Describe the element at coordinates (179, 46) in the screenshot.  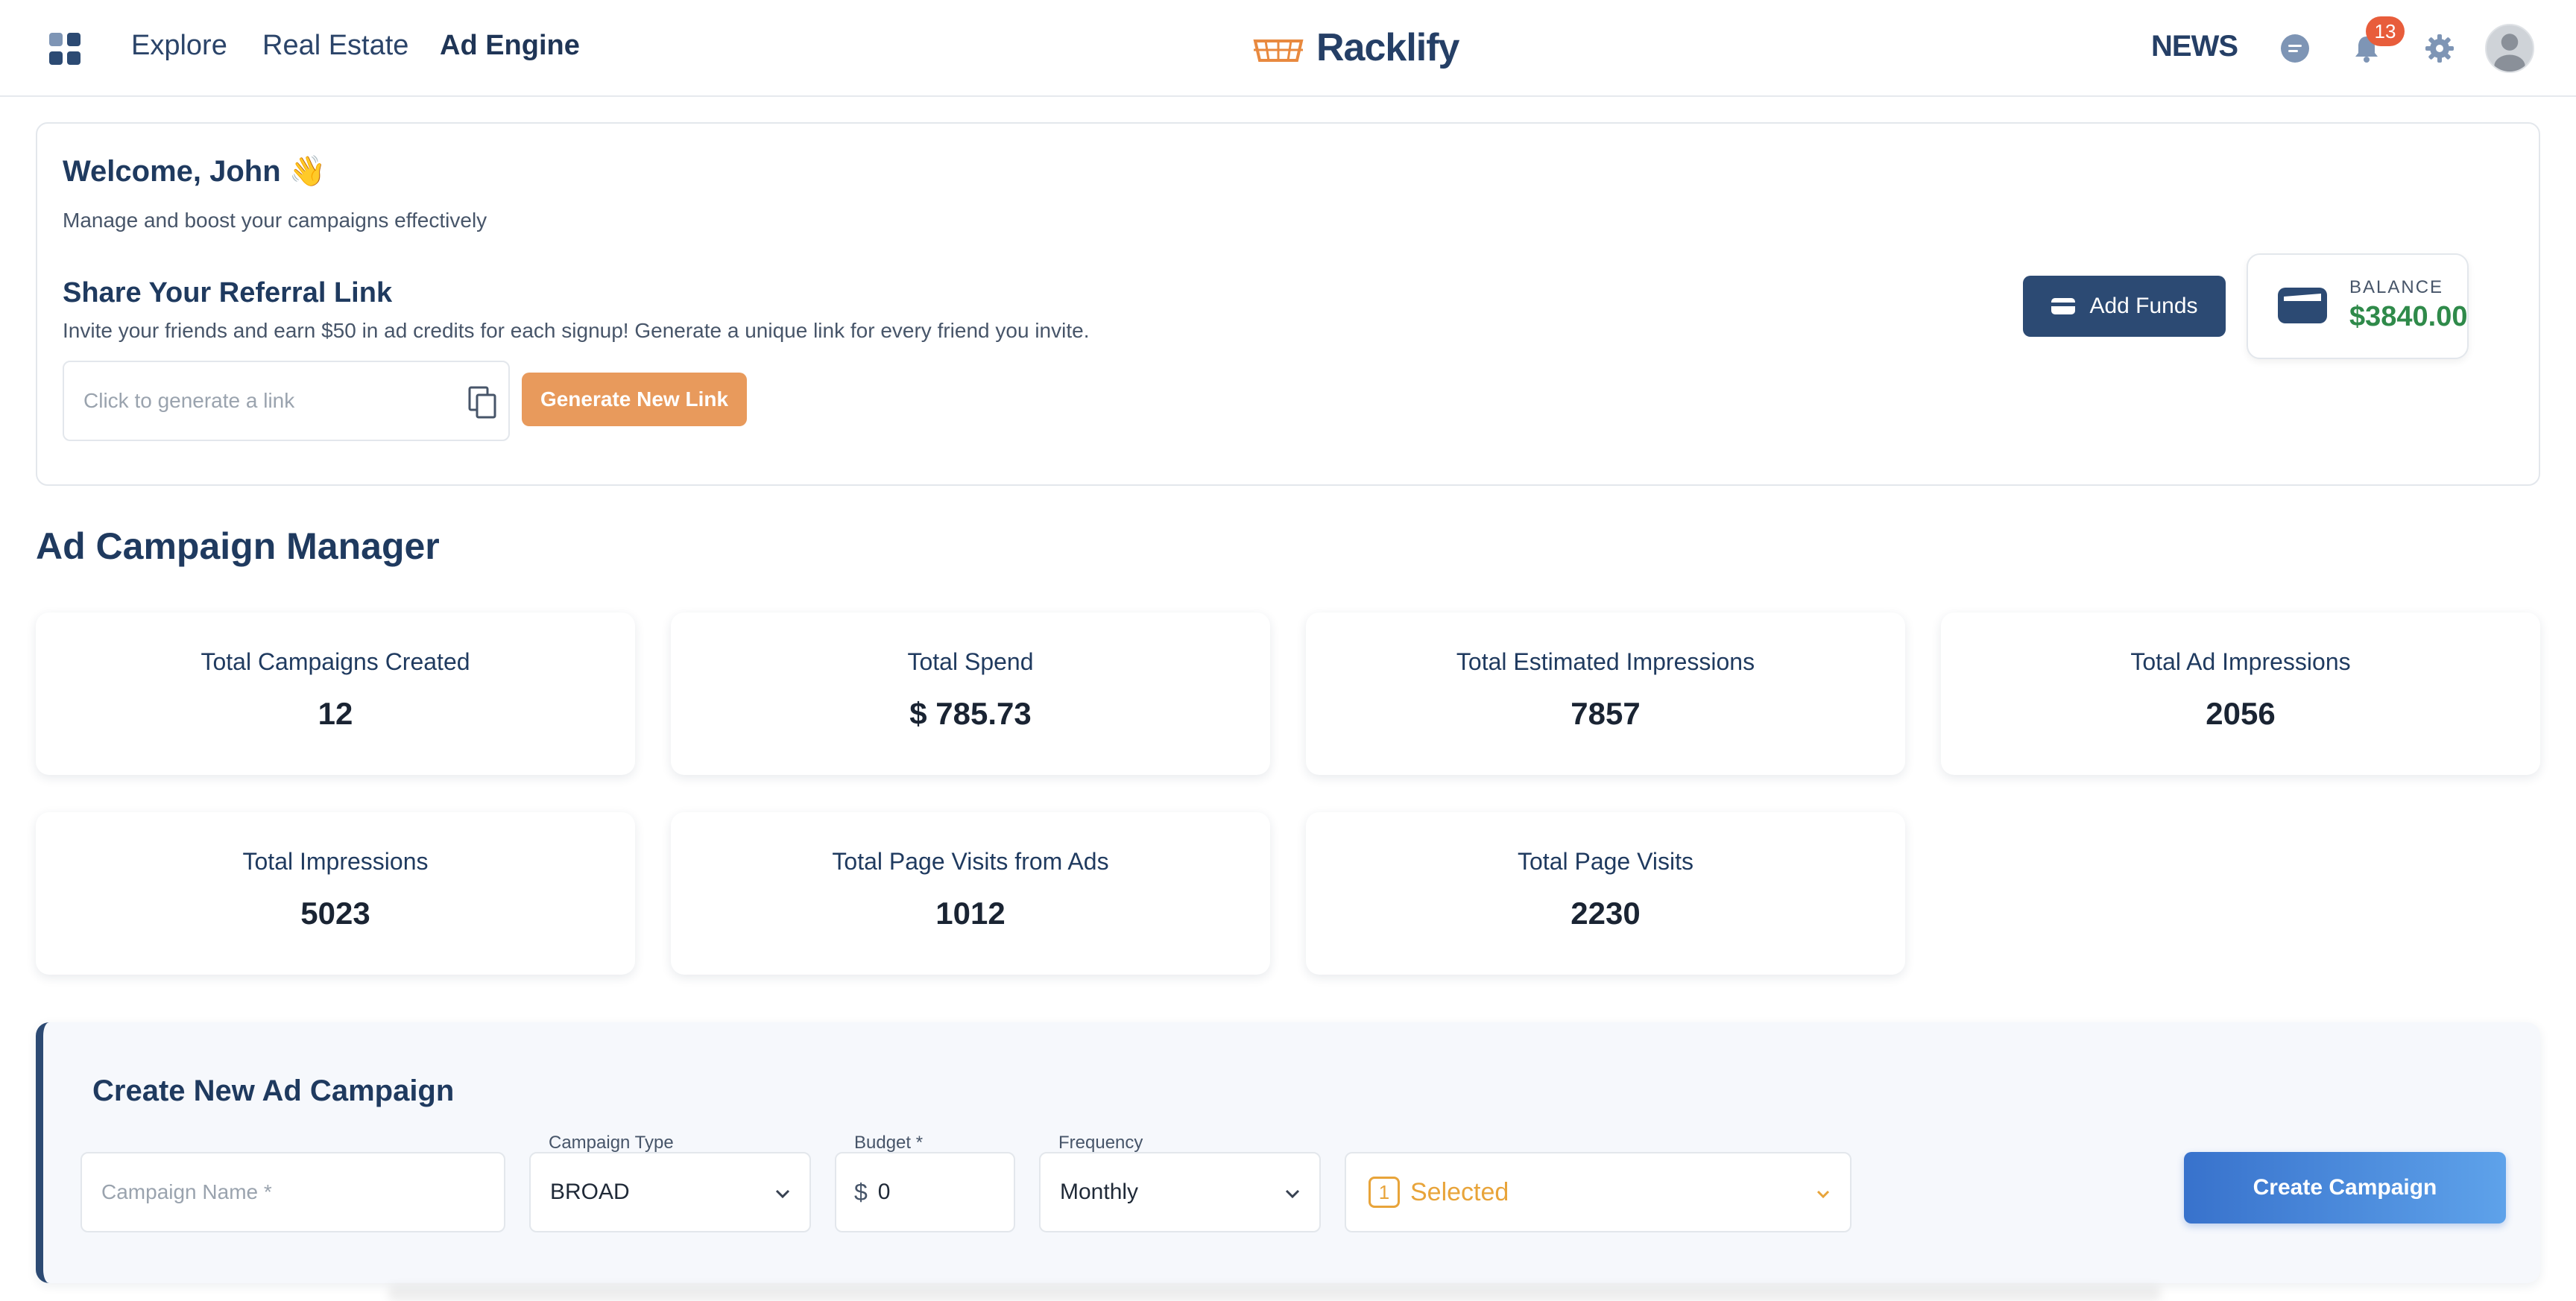
I see `nav-link-explore: Explore` at that location.